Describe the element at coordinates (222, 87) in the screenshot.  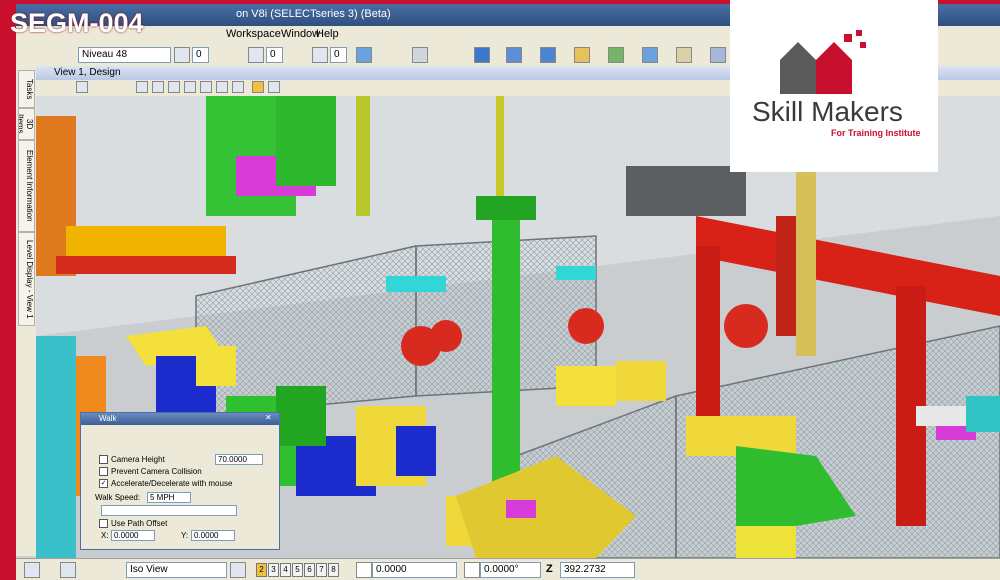
I see `pan-view-icon` at that location.